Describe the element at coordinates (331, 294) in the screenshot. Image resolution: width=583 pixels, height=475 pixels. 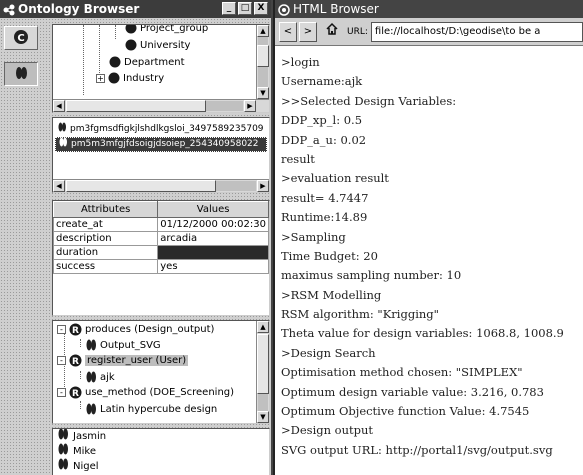
I see `content-line: >RSM Modelling` at that location.